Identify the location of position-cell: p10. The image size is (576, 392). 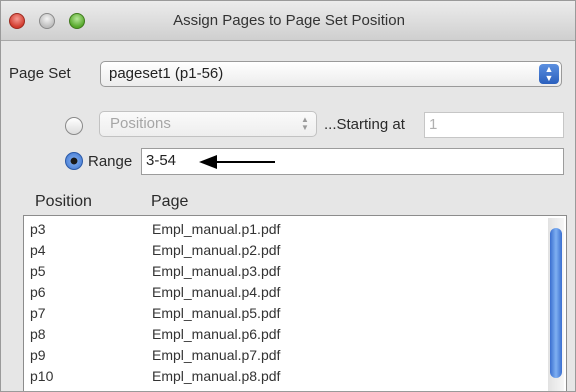
(42, 376).